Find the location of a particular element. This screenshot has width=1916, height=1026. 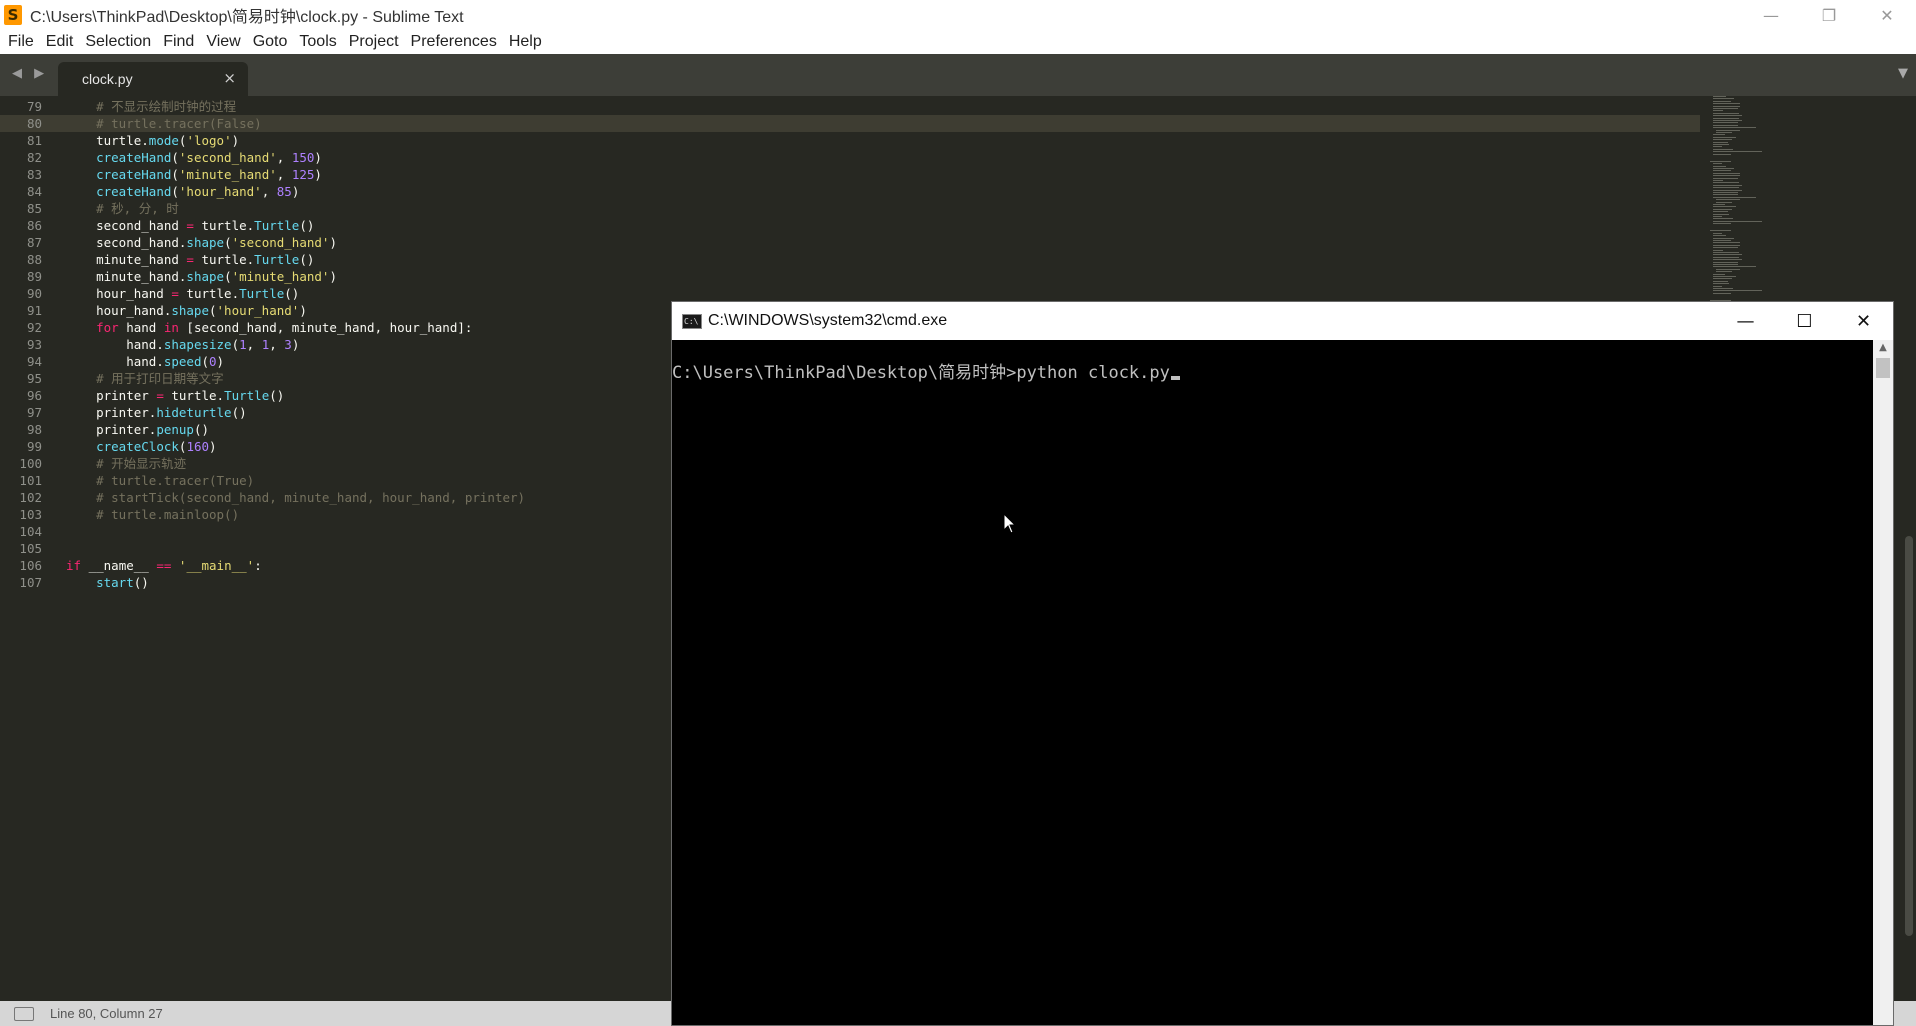

code-text: printer.penup() is located at coordinates (137, 429).